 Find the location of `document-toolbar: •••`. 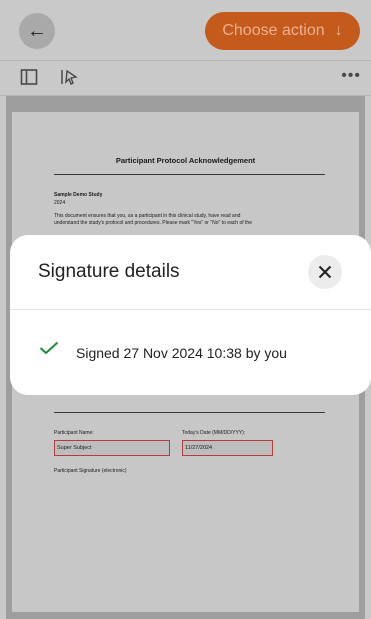

document-toolbar: ••• is located at coordinates (185, 78).